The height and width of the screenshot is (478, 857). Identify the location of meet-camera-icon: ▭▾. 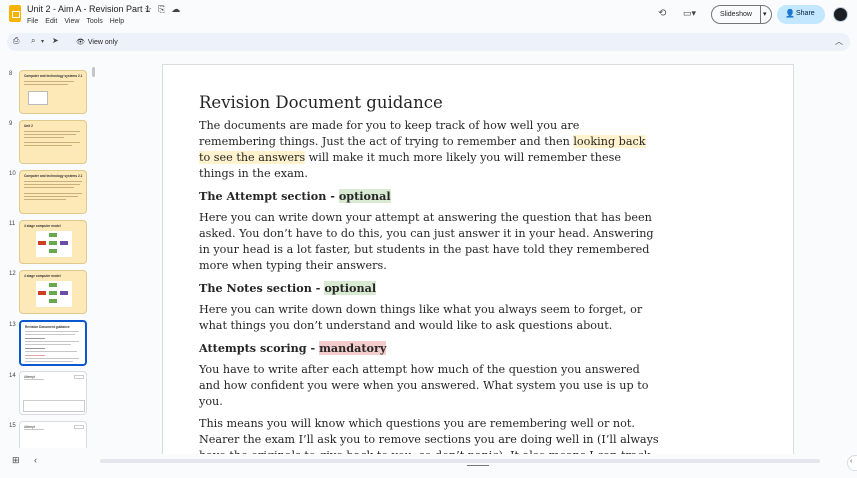
(689, 13).